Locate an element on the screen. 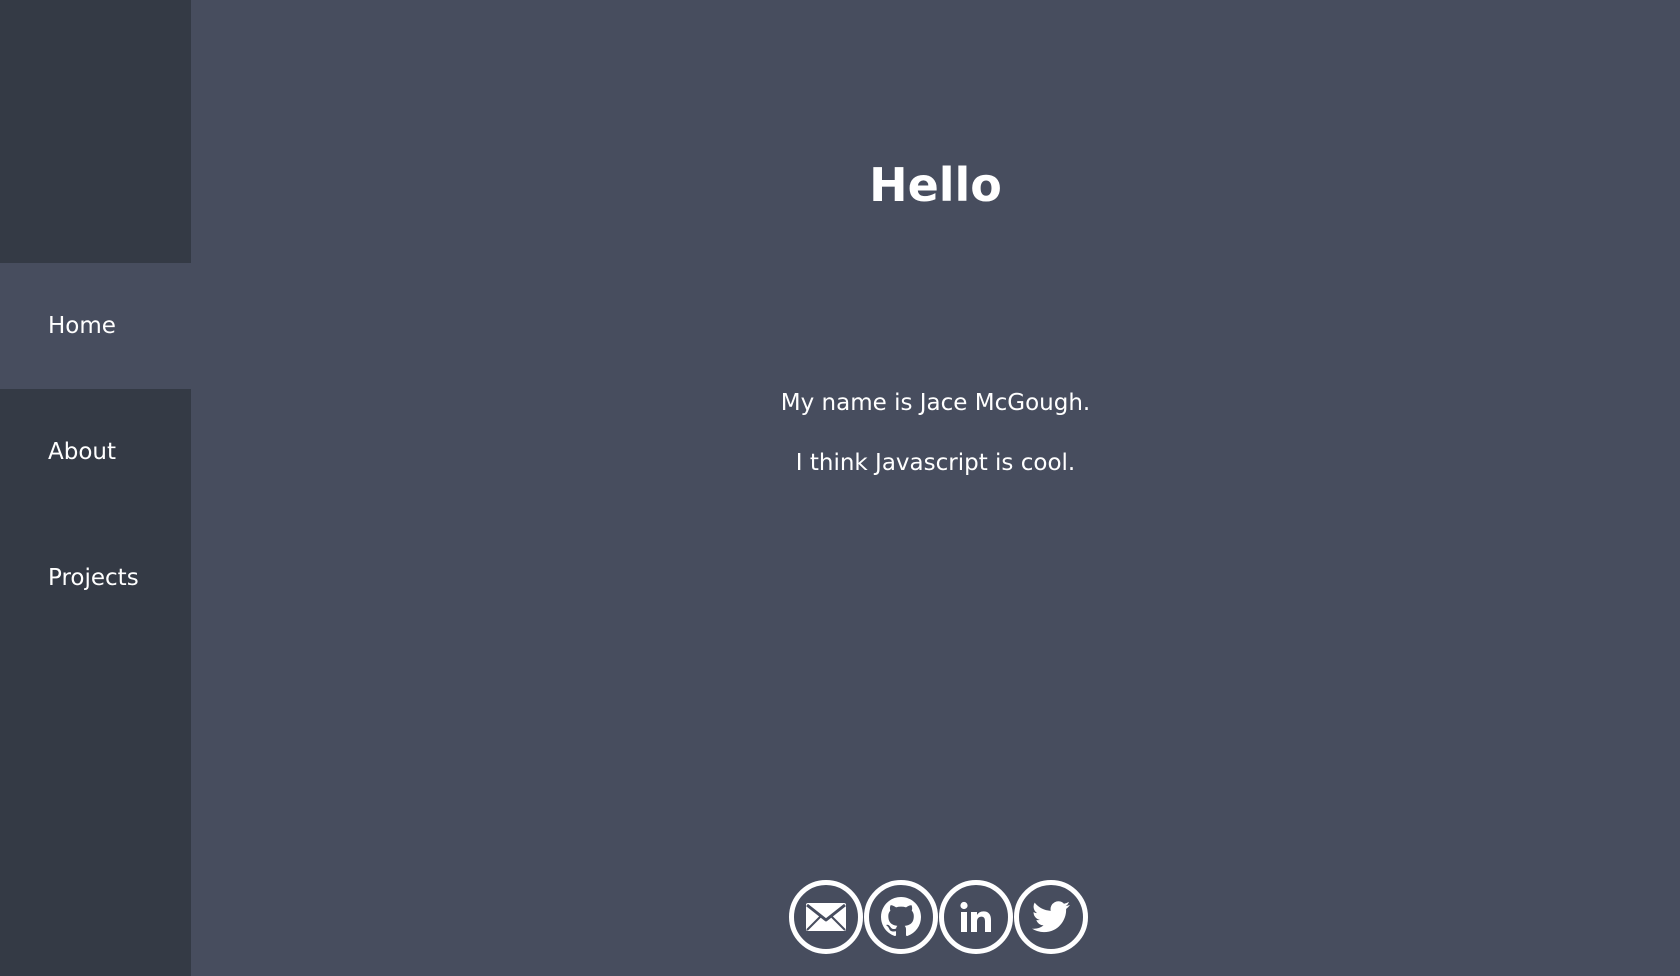 Image resolution: width=1680 pixels, height=976 pixels. mail-icon is located at coordinates (826, 917).